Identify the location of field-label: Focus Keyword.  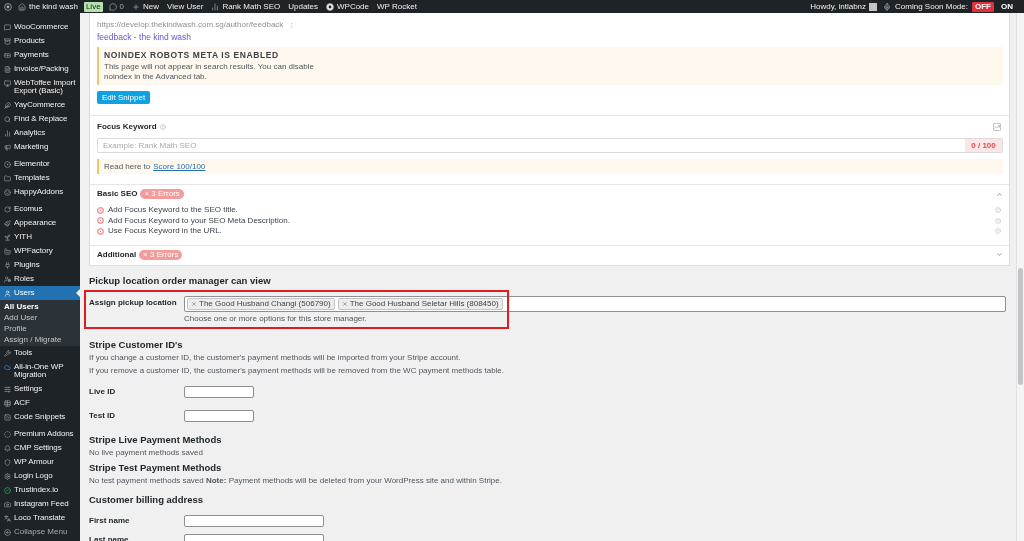
(127, 127).